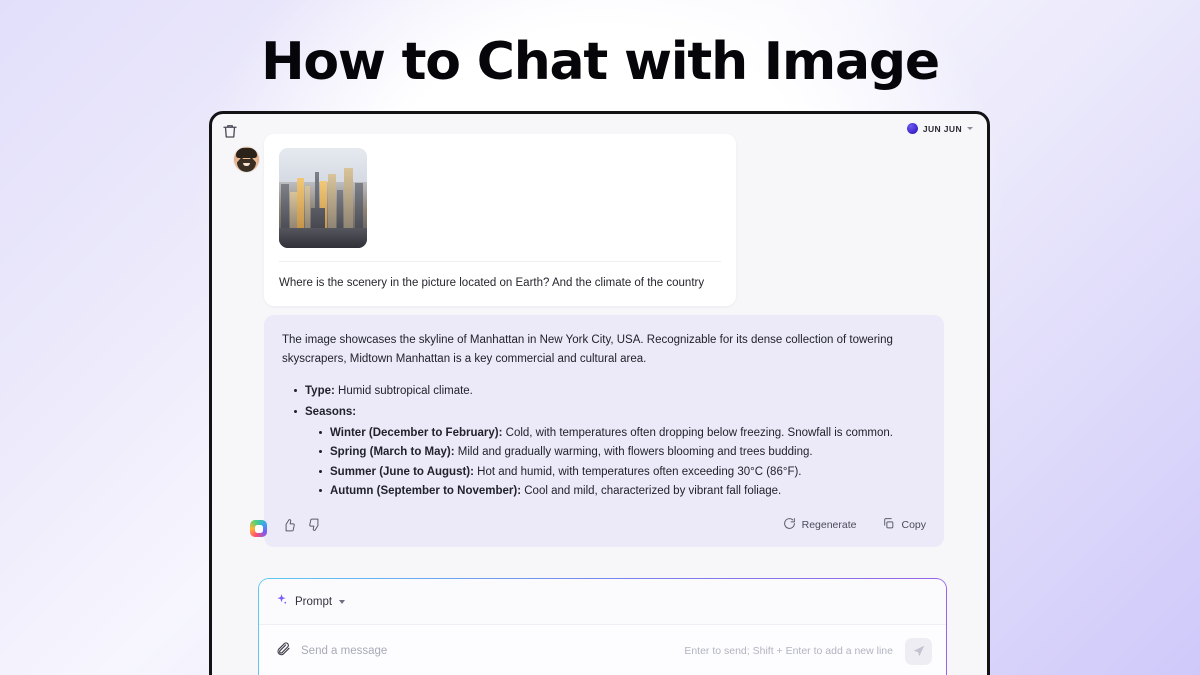 The image size is (1200, 675). Describe the element at coordinates (402, 471) in the screenshot. I see `list-item-label: Summer (June to August):` at that location.